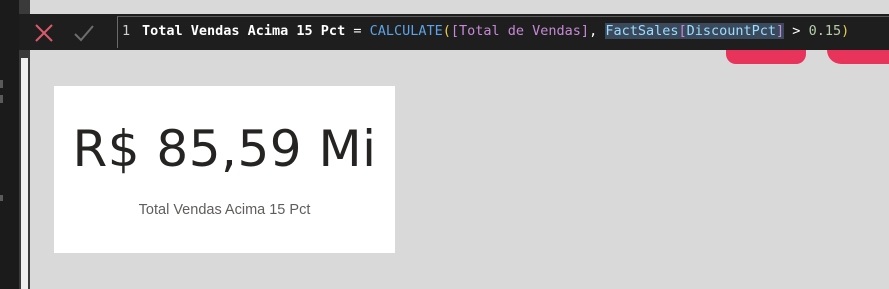  Describe the element at coordinates (682, 31) in the screenshot. I see `column-open-bracket: [` at that location.